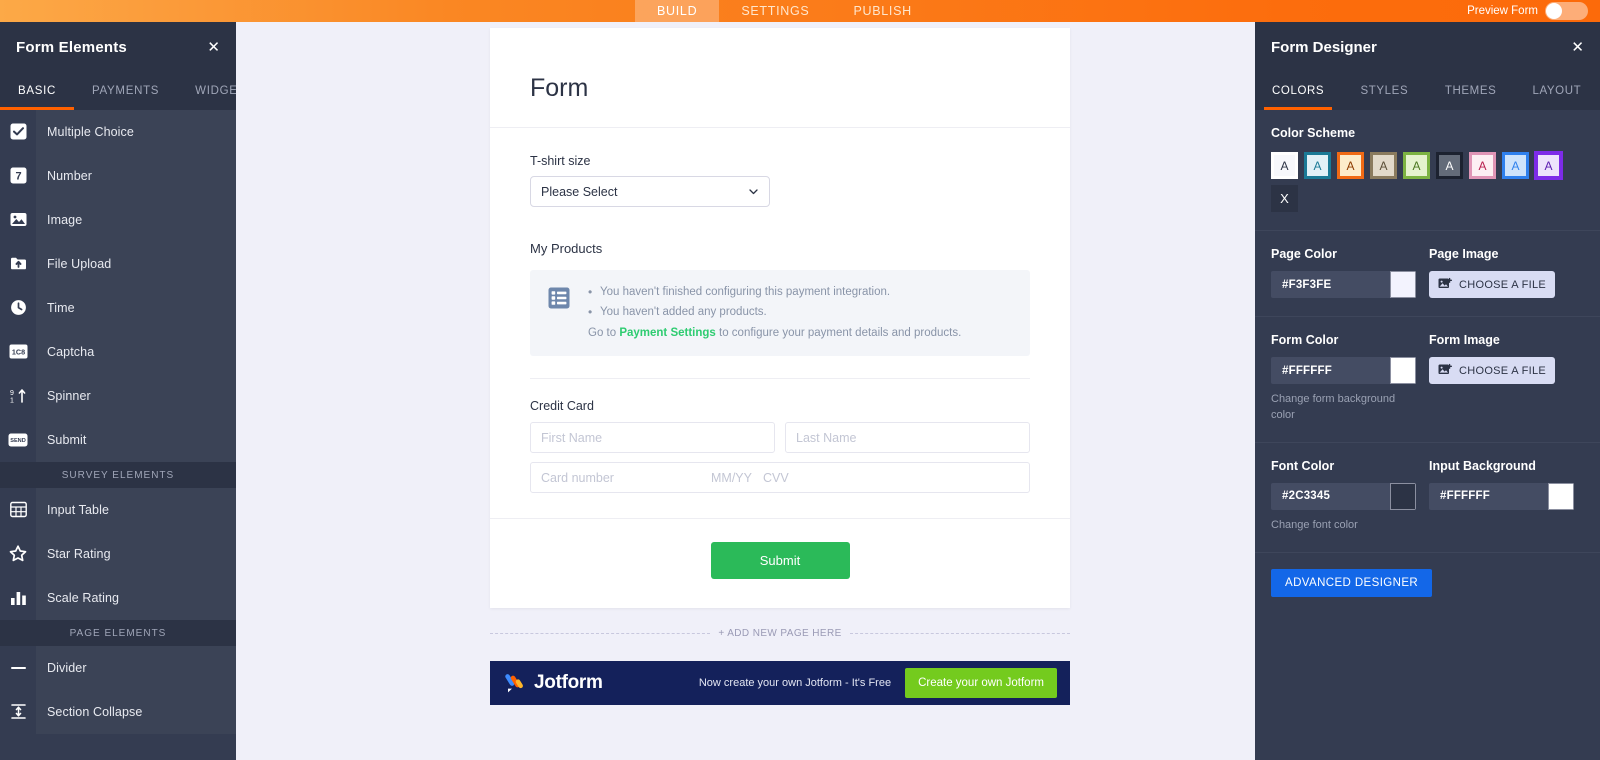  What do you see at coordinates (566, 248) in the screenshot?
I see `products-label: My Products` at bounding box center [566, 248].